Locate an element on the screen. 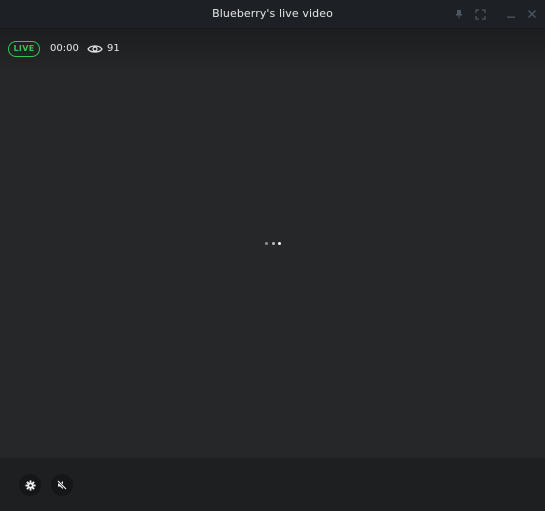 This screenshot has height=511, width=545. title-bar: Blueberry's live video is located at coordinates (272, 14).